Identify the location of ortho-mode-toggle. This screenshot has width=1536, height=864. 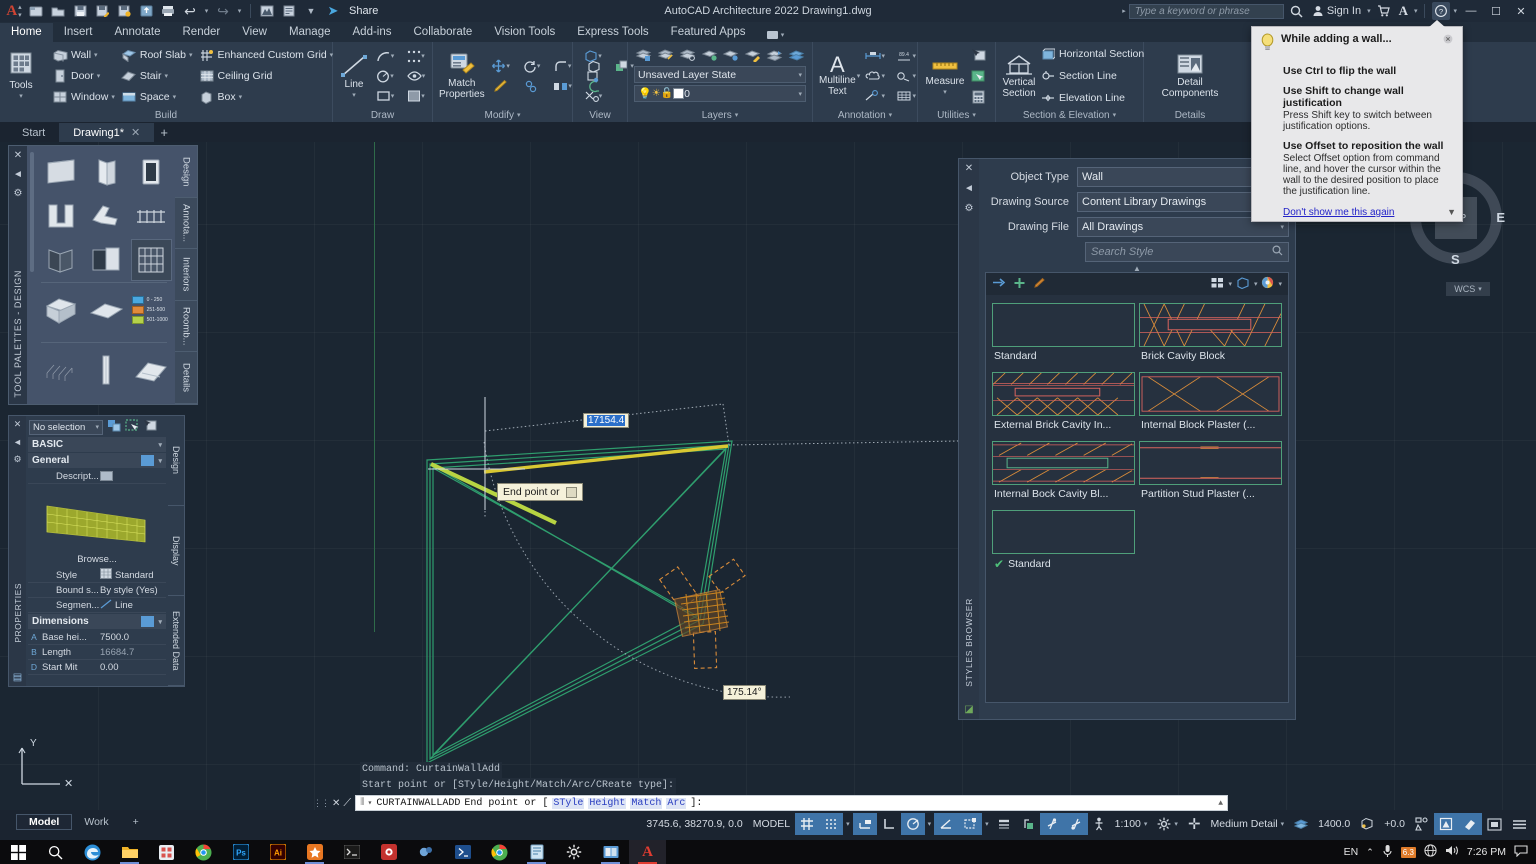
(889, 824).